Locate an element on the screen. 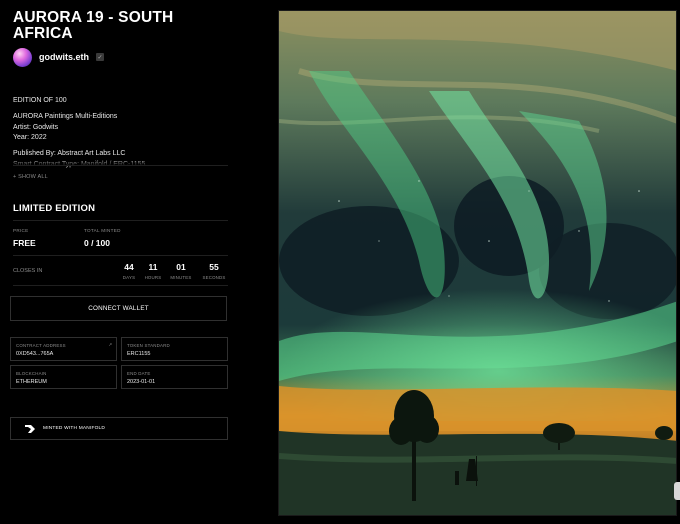  total-minted-value: 0 / 100 is located at coordinates (97, 243).